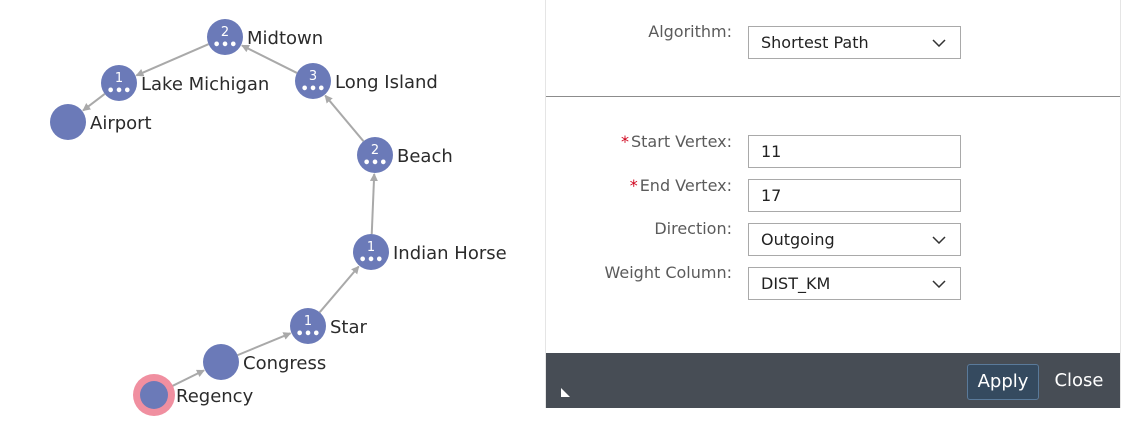 This screenshot has width=1121, height=433. I want to click on graph-node: 1••• Lake Michigan, so click(185, 83).